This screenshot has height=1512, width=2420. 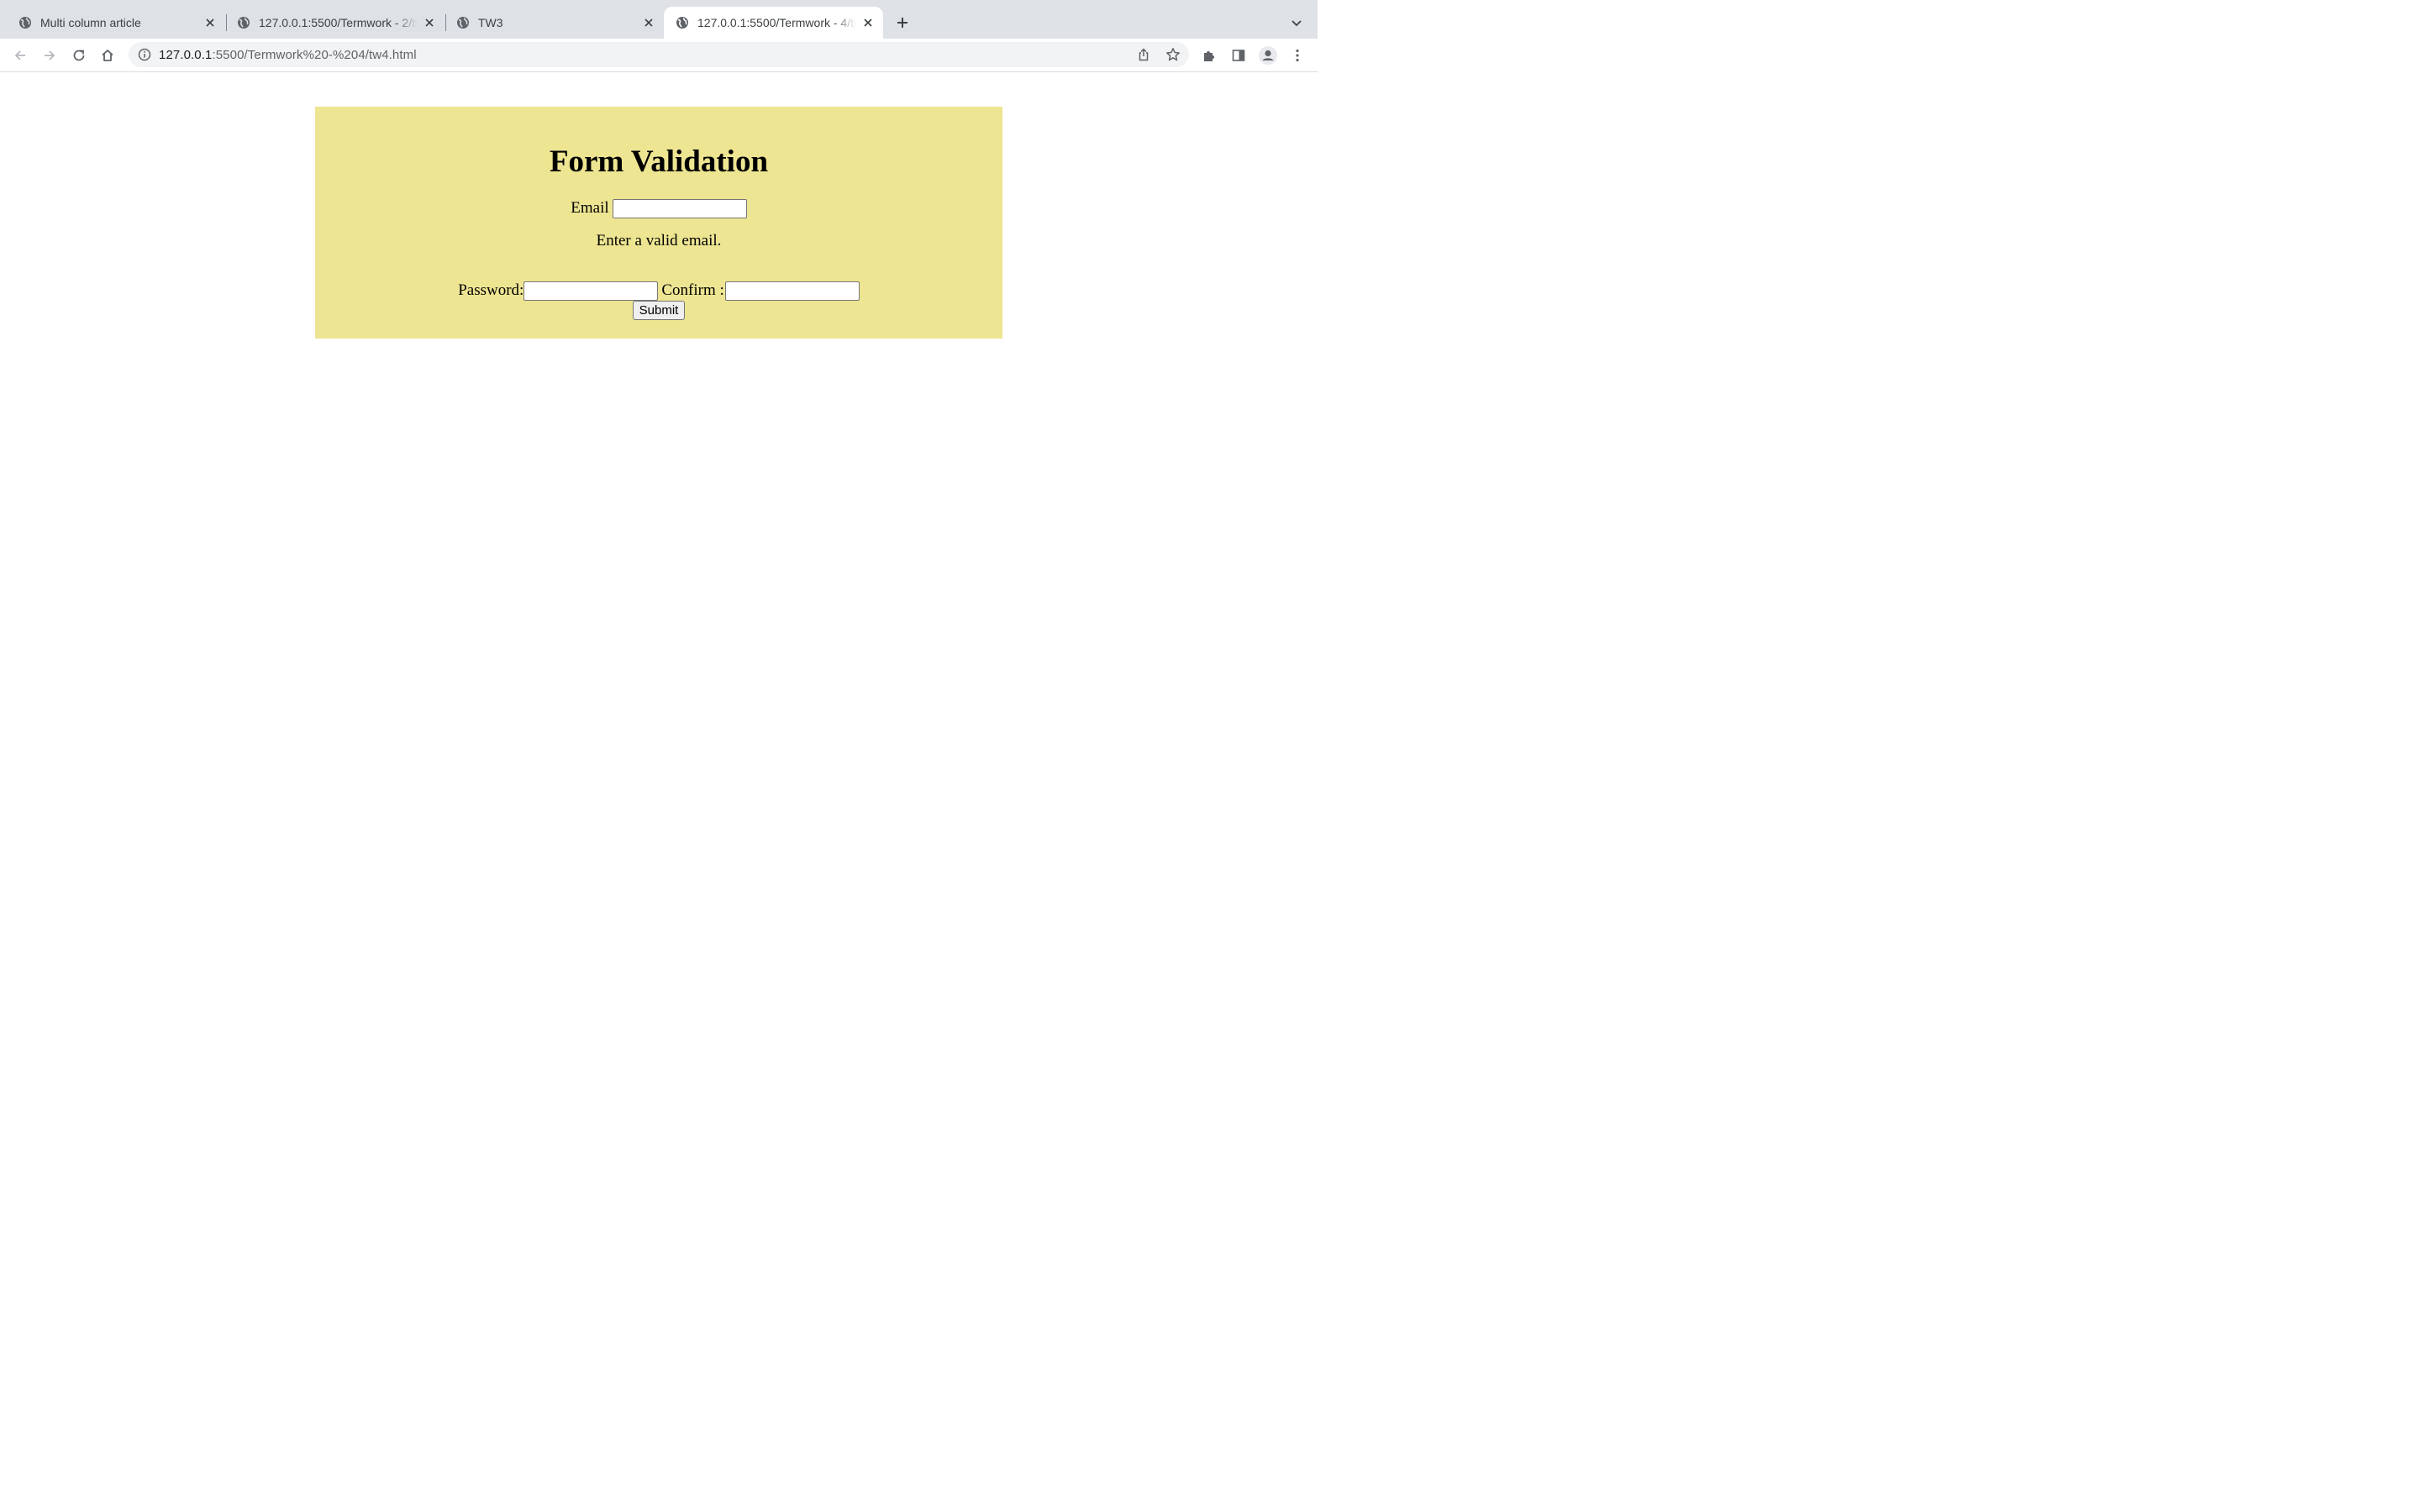 I want to click on tab-termwork-2: 127.0.0.1:5500/Termwork - 2/tw2.html, so click(x=336, y=23).